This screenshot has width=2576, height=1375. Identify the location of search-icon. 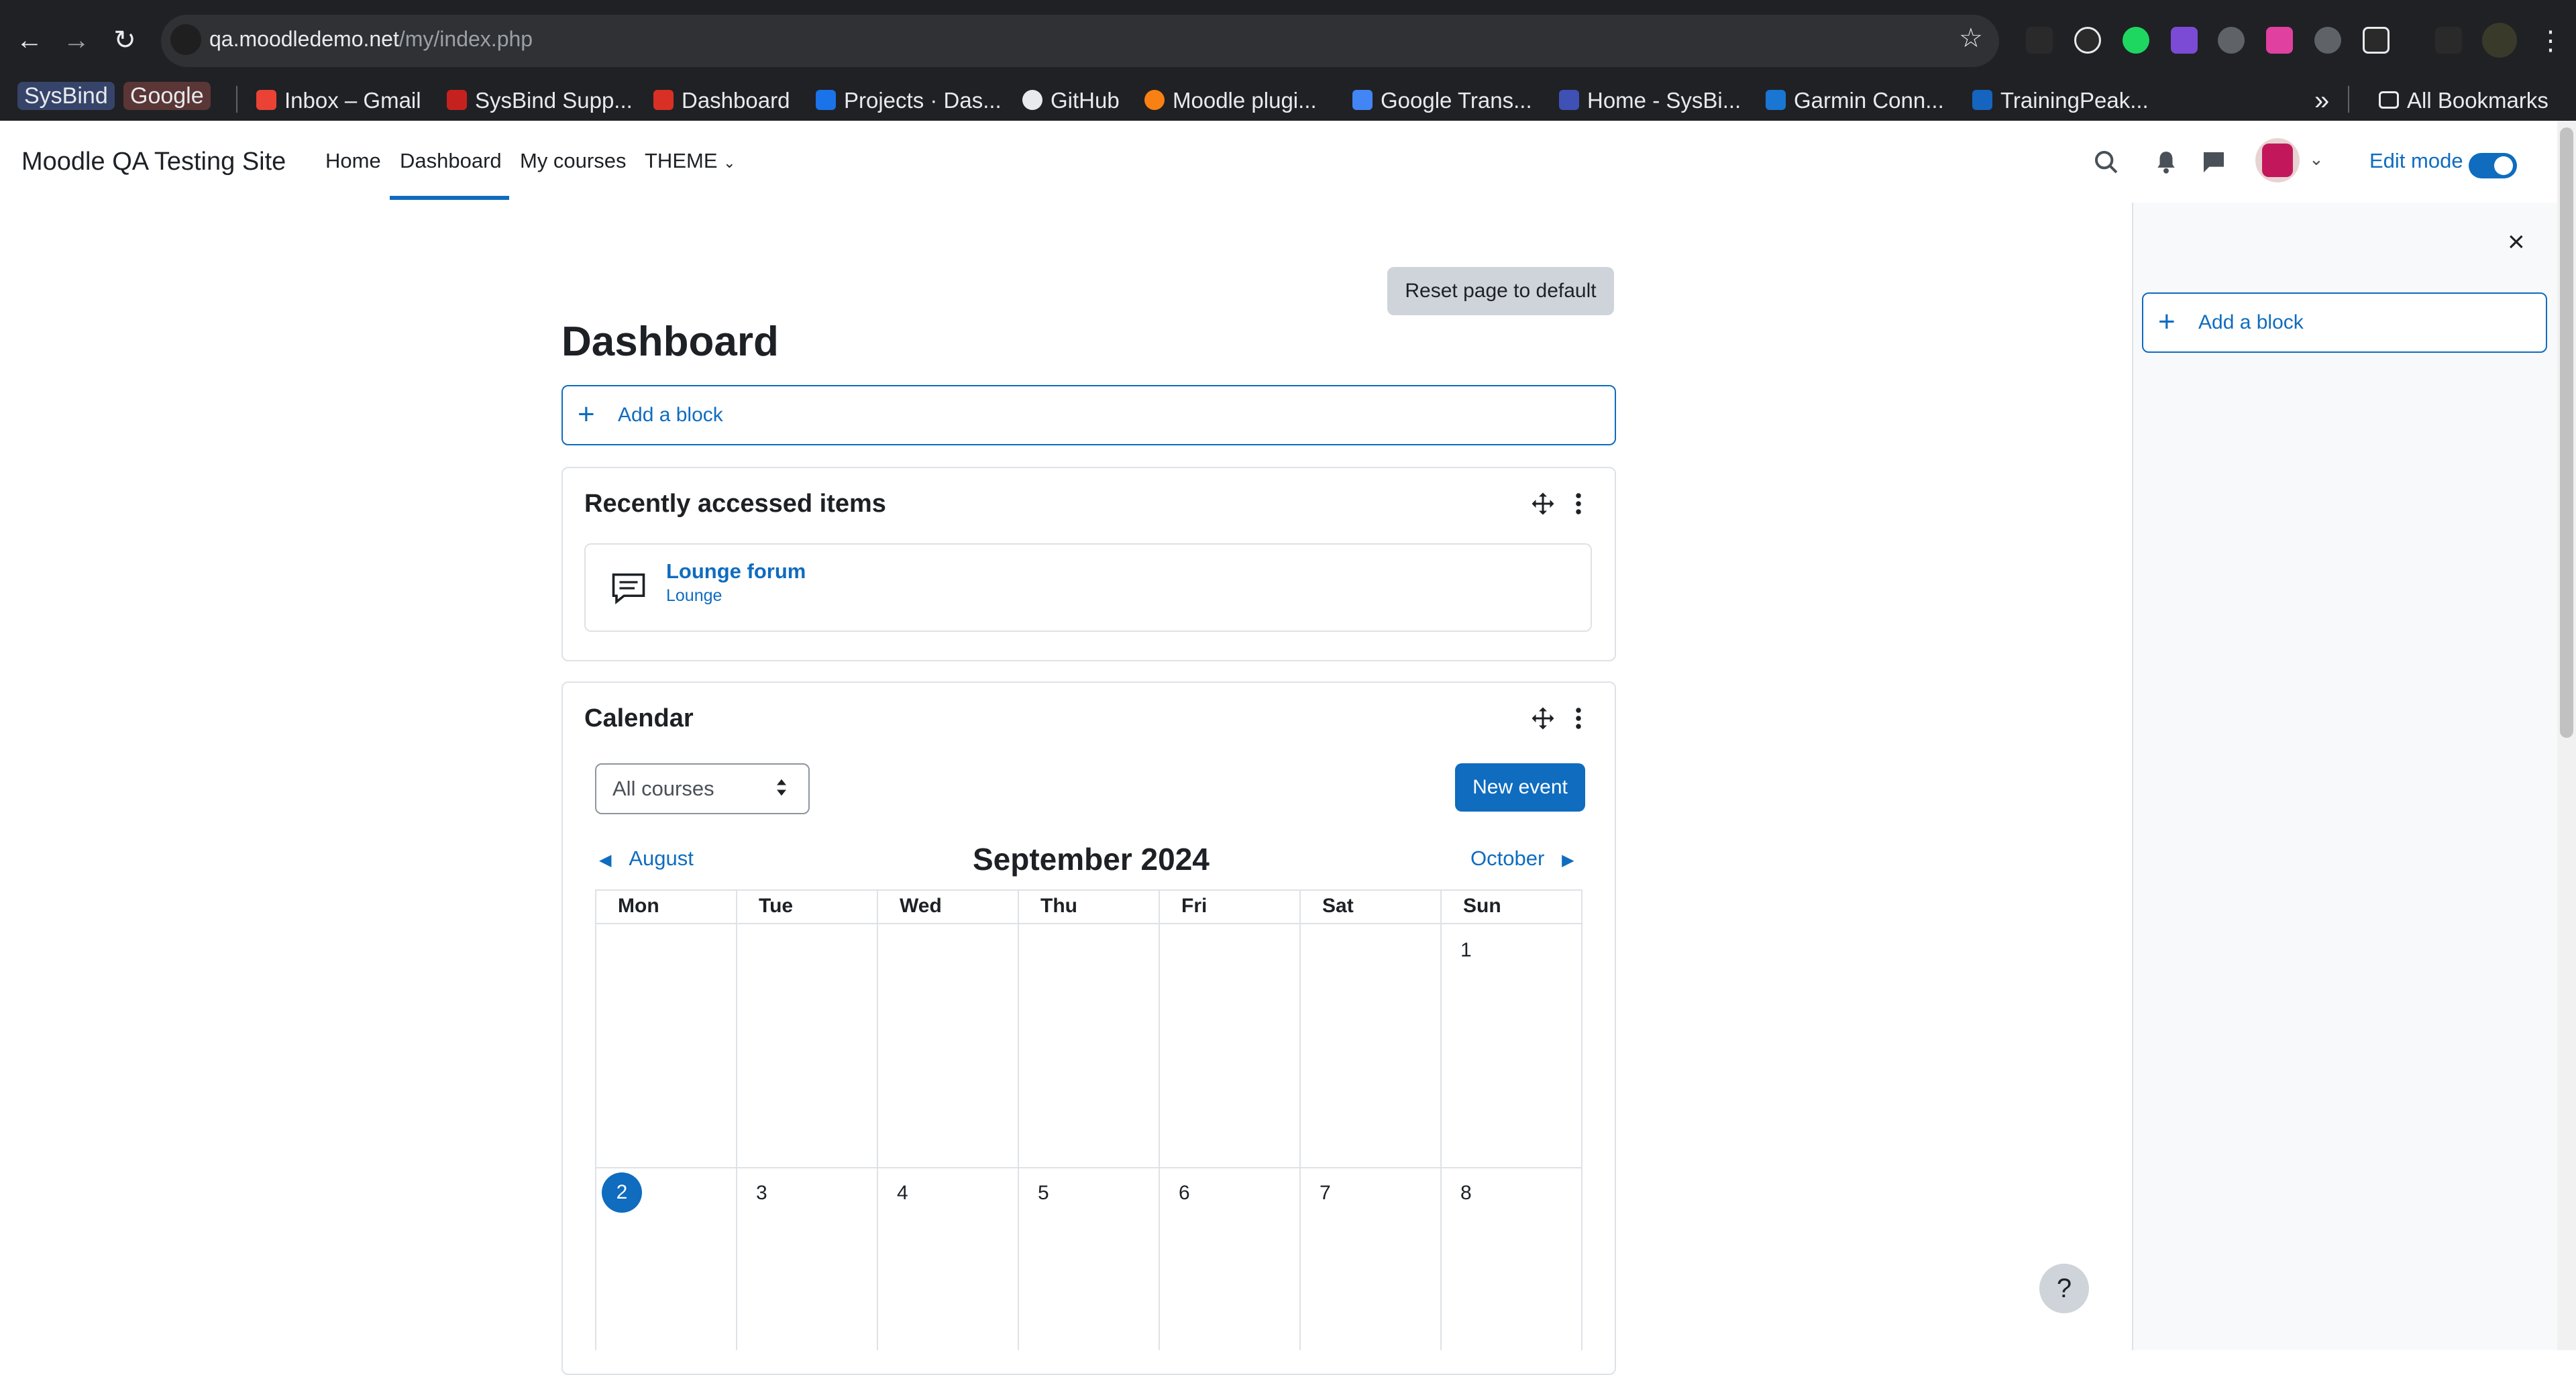
(2106, 163).